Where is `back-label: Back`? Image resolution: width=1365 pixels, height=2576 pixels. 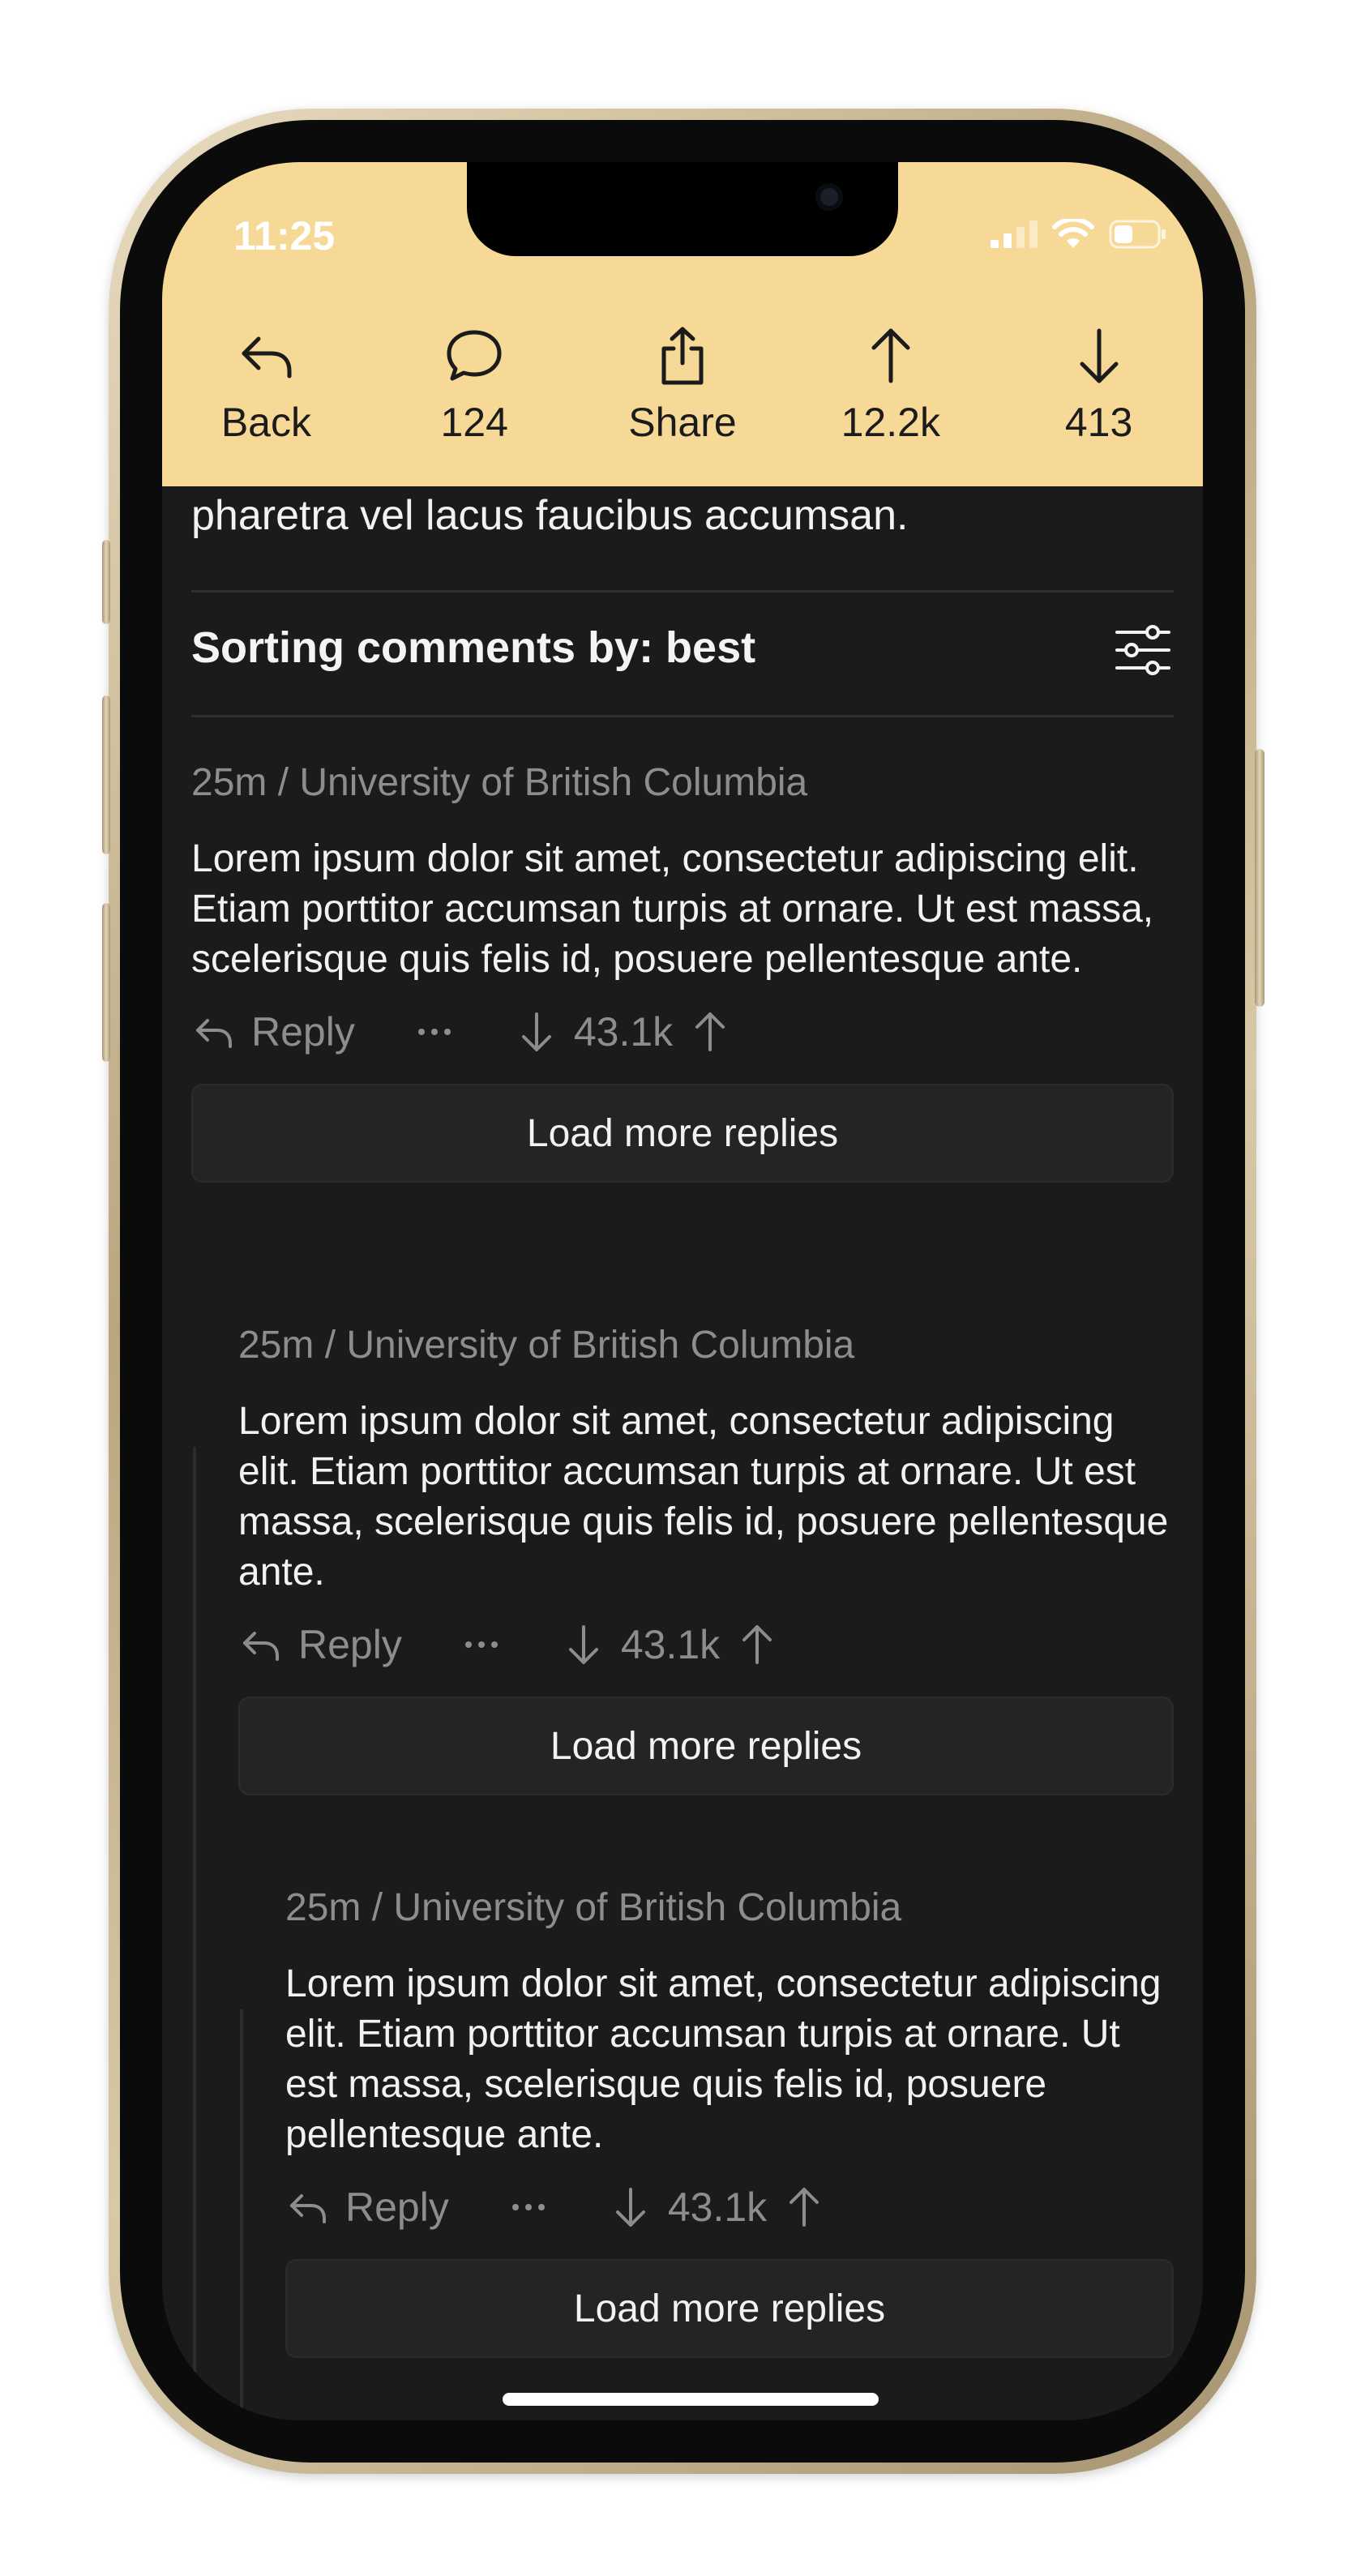 back-label: Back is located at coordinates (265, 422).